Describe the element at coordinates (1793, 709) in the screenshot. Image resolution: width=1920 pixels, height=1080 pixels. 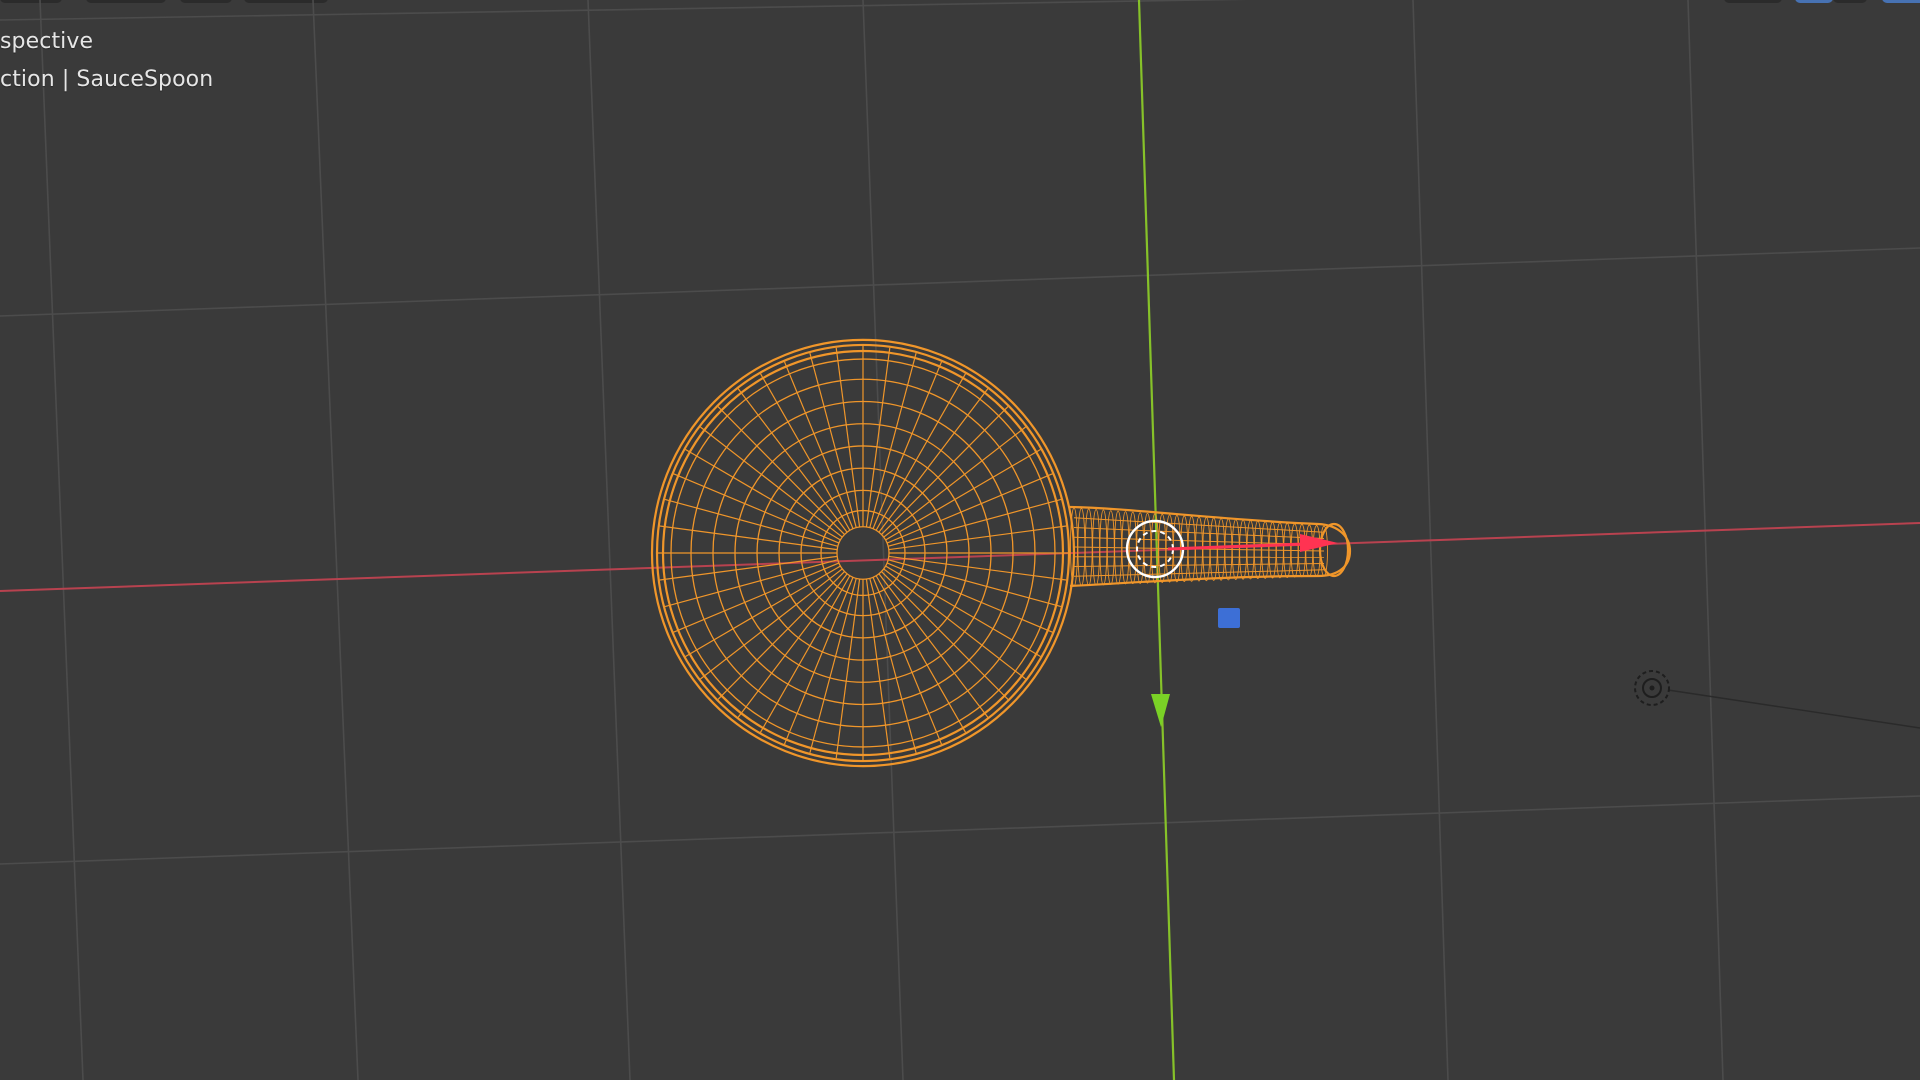
I see `light-direction-line` at that location.